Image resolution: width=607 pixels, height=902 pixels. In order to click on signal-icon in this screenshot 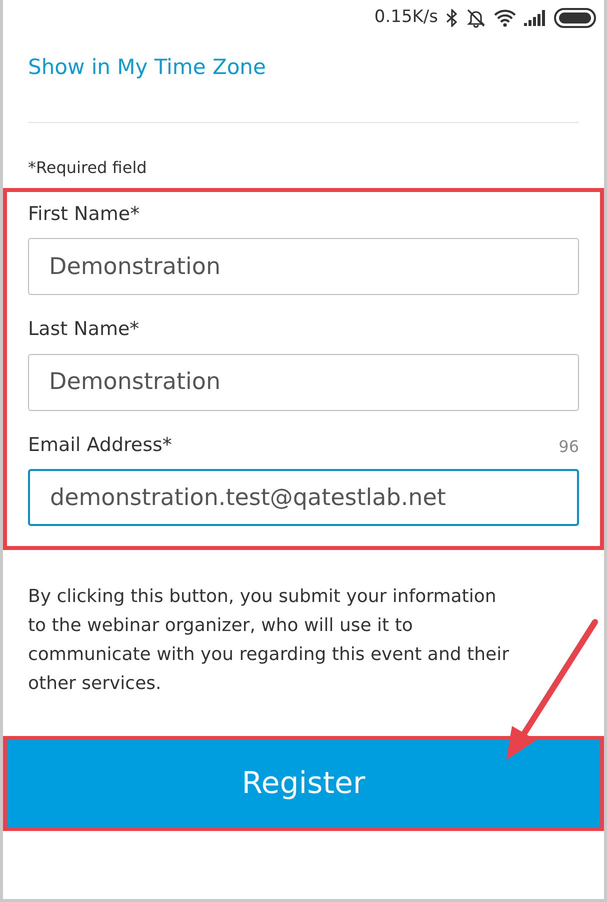, I will do `click(535, 18)`.